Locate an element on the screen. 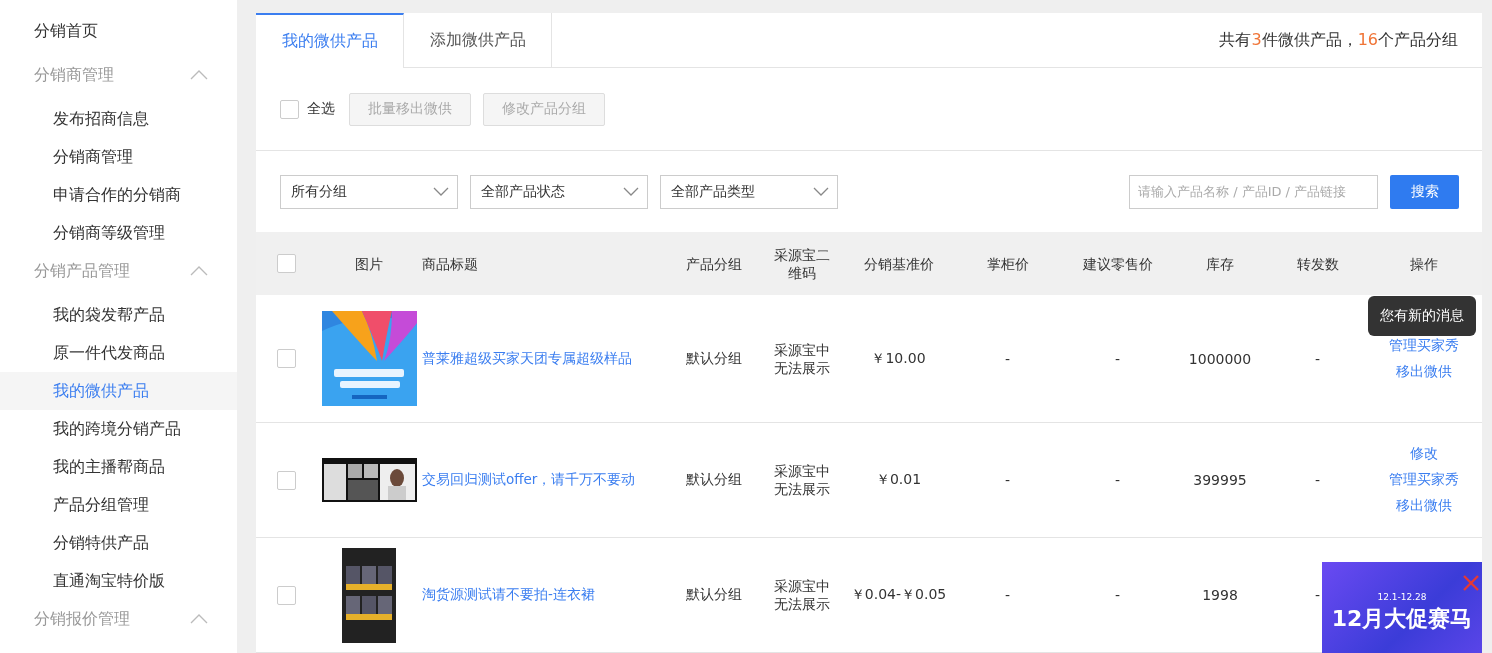 The width and height of the screenshot is (1492, 653). promo-banner: 12.1-12.28 12月大促赛马 is located at coordinates (1402, 607).